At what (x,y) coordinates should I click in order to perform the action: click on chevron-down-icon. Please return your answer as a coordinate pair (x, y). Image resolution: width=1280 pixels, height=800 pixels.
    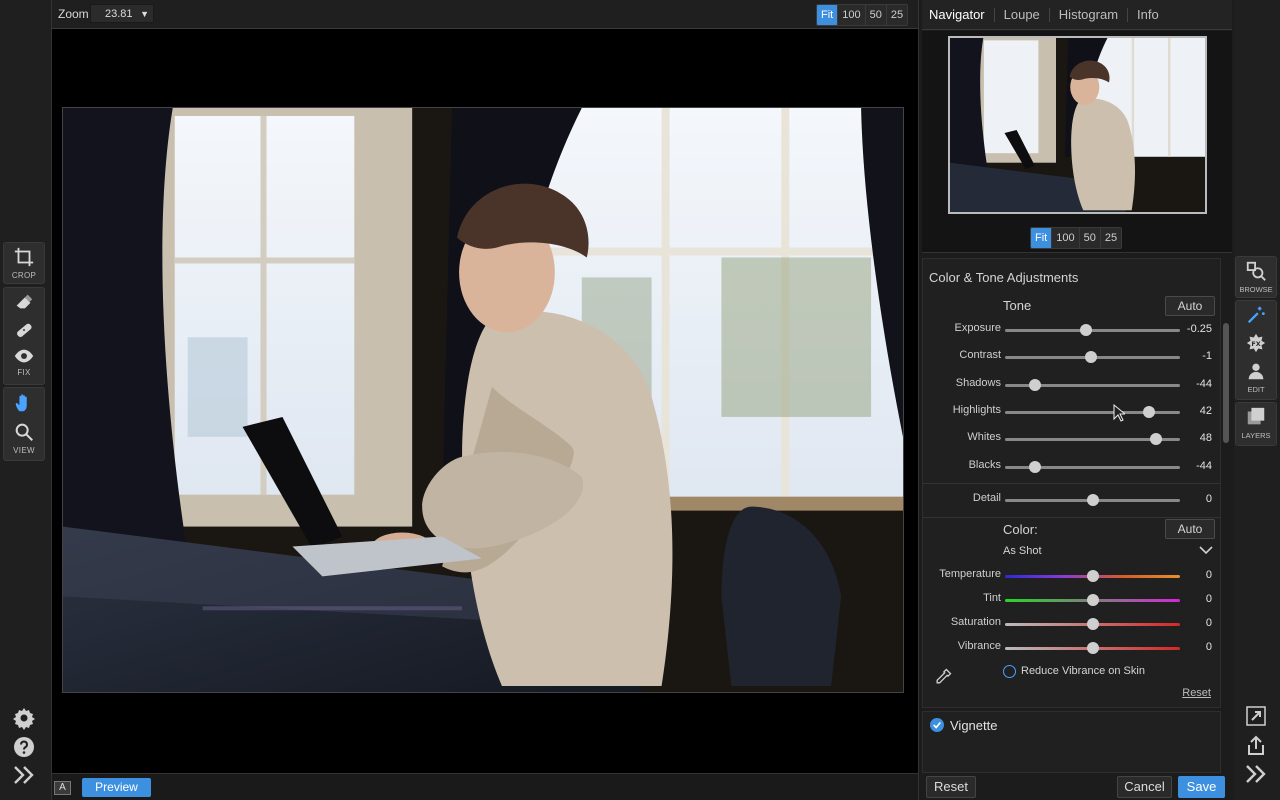
    Looking at the image, I should click on (1206, 550).